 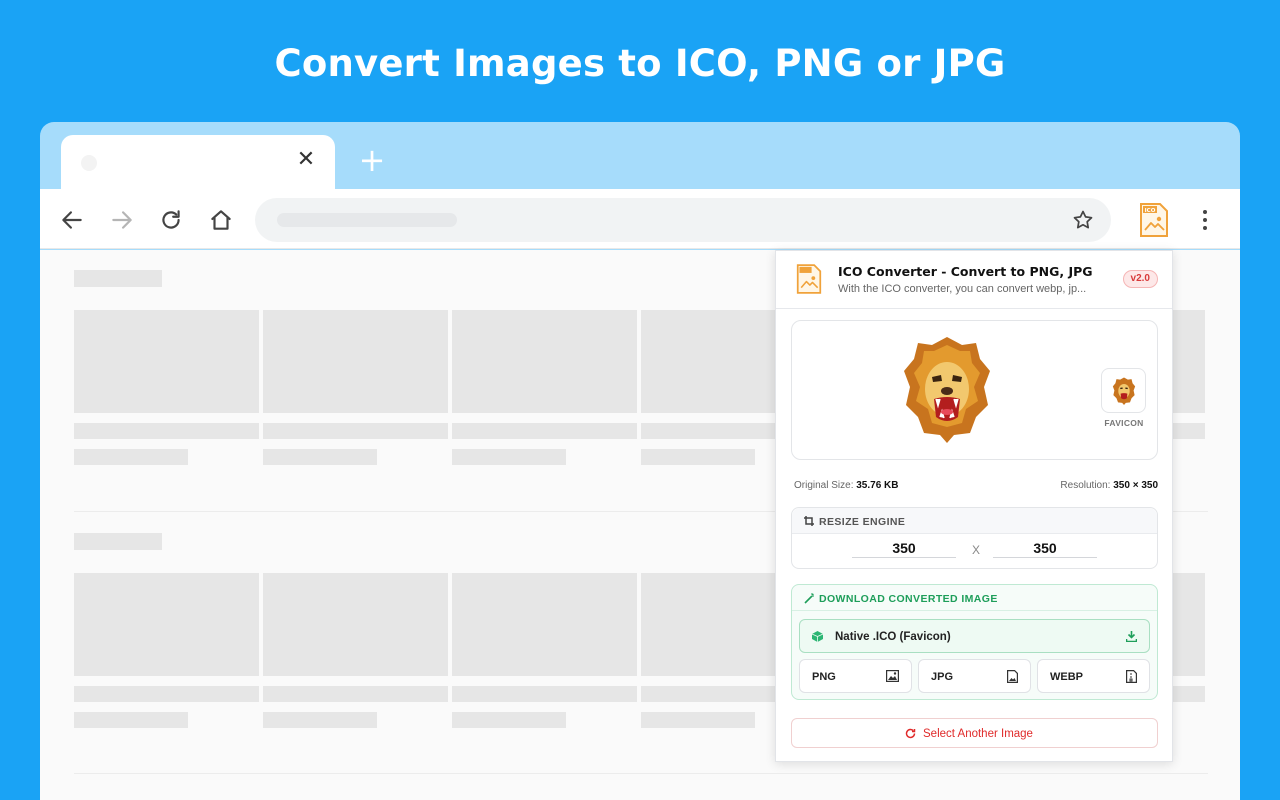 I want to click on download-icon, so click(x=1131, y=636).